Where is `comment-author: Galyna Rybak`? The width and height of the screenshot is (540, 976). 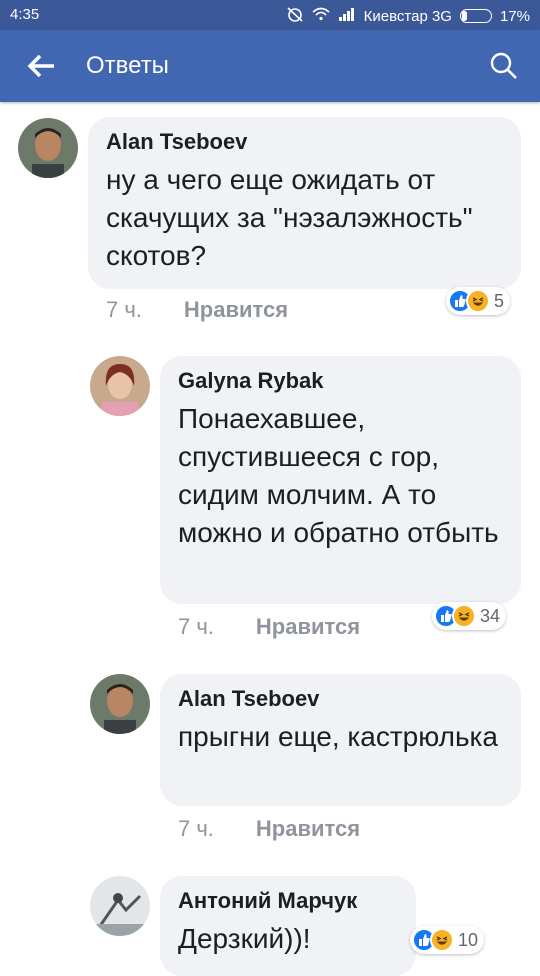
comment-author: Galyna Rybak is located at coordinates (340, 381).